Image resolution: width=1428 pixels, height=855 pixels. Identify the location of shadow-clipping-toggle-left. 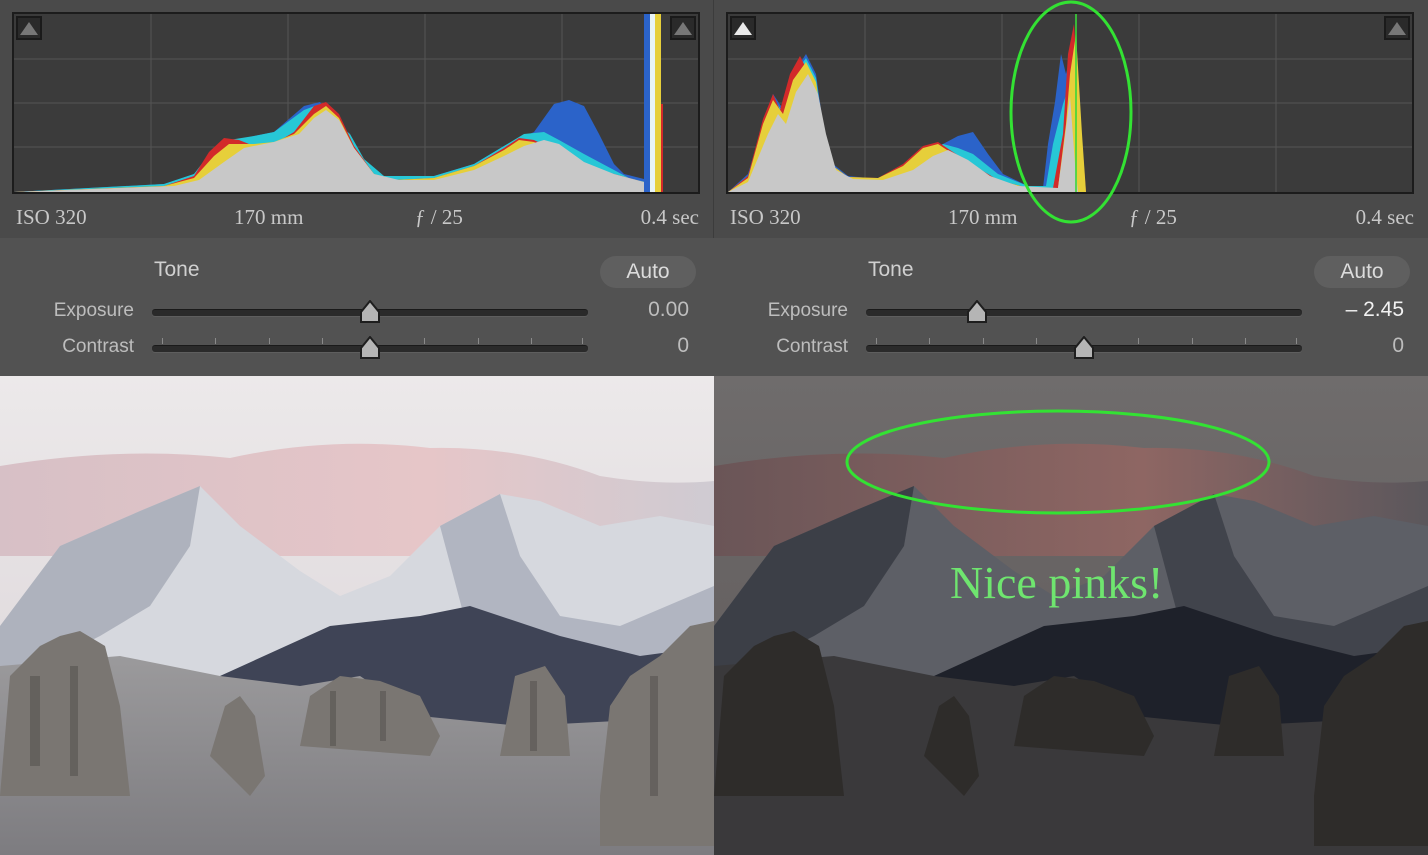
(29, 28).